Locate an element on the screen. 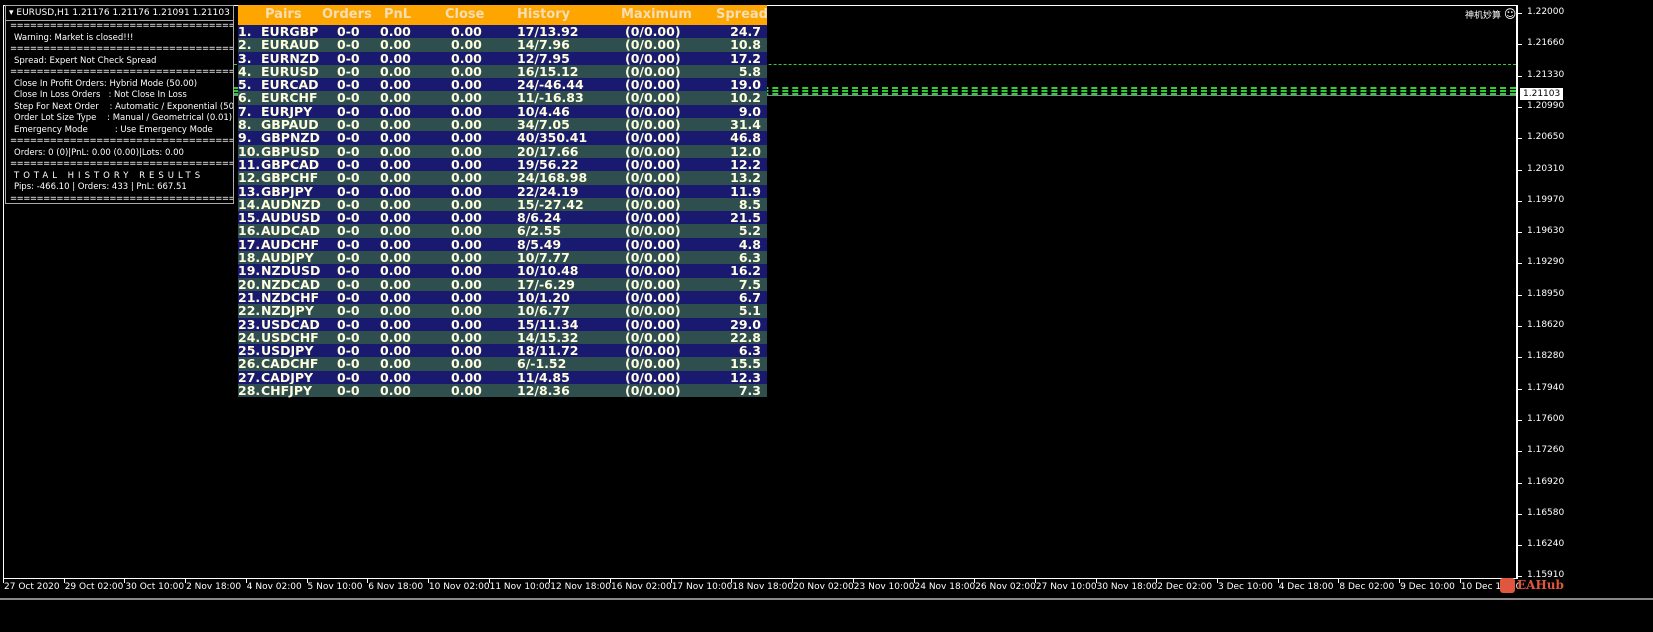 Image resolution: width=1653 pixels, height=632 pixels. spread-value: 5.8 is located at coordinates (749, 71).